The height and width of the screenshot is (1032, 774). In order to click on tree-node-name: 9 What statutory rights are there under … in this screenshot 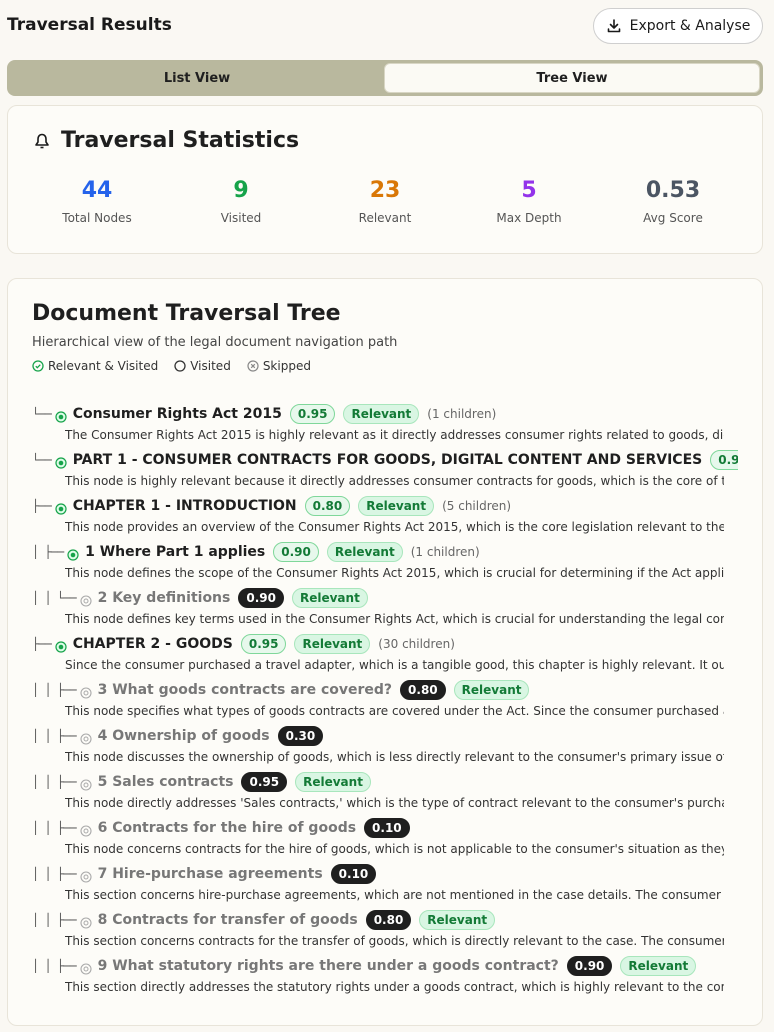, I will do `click(328, 966)`.